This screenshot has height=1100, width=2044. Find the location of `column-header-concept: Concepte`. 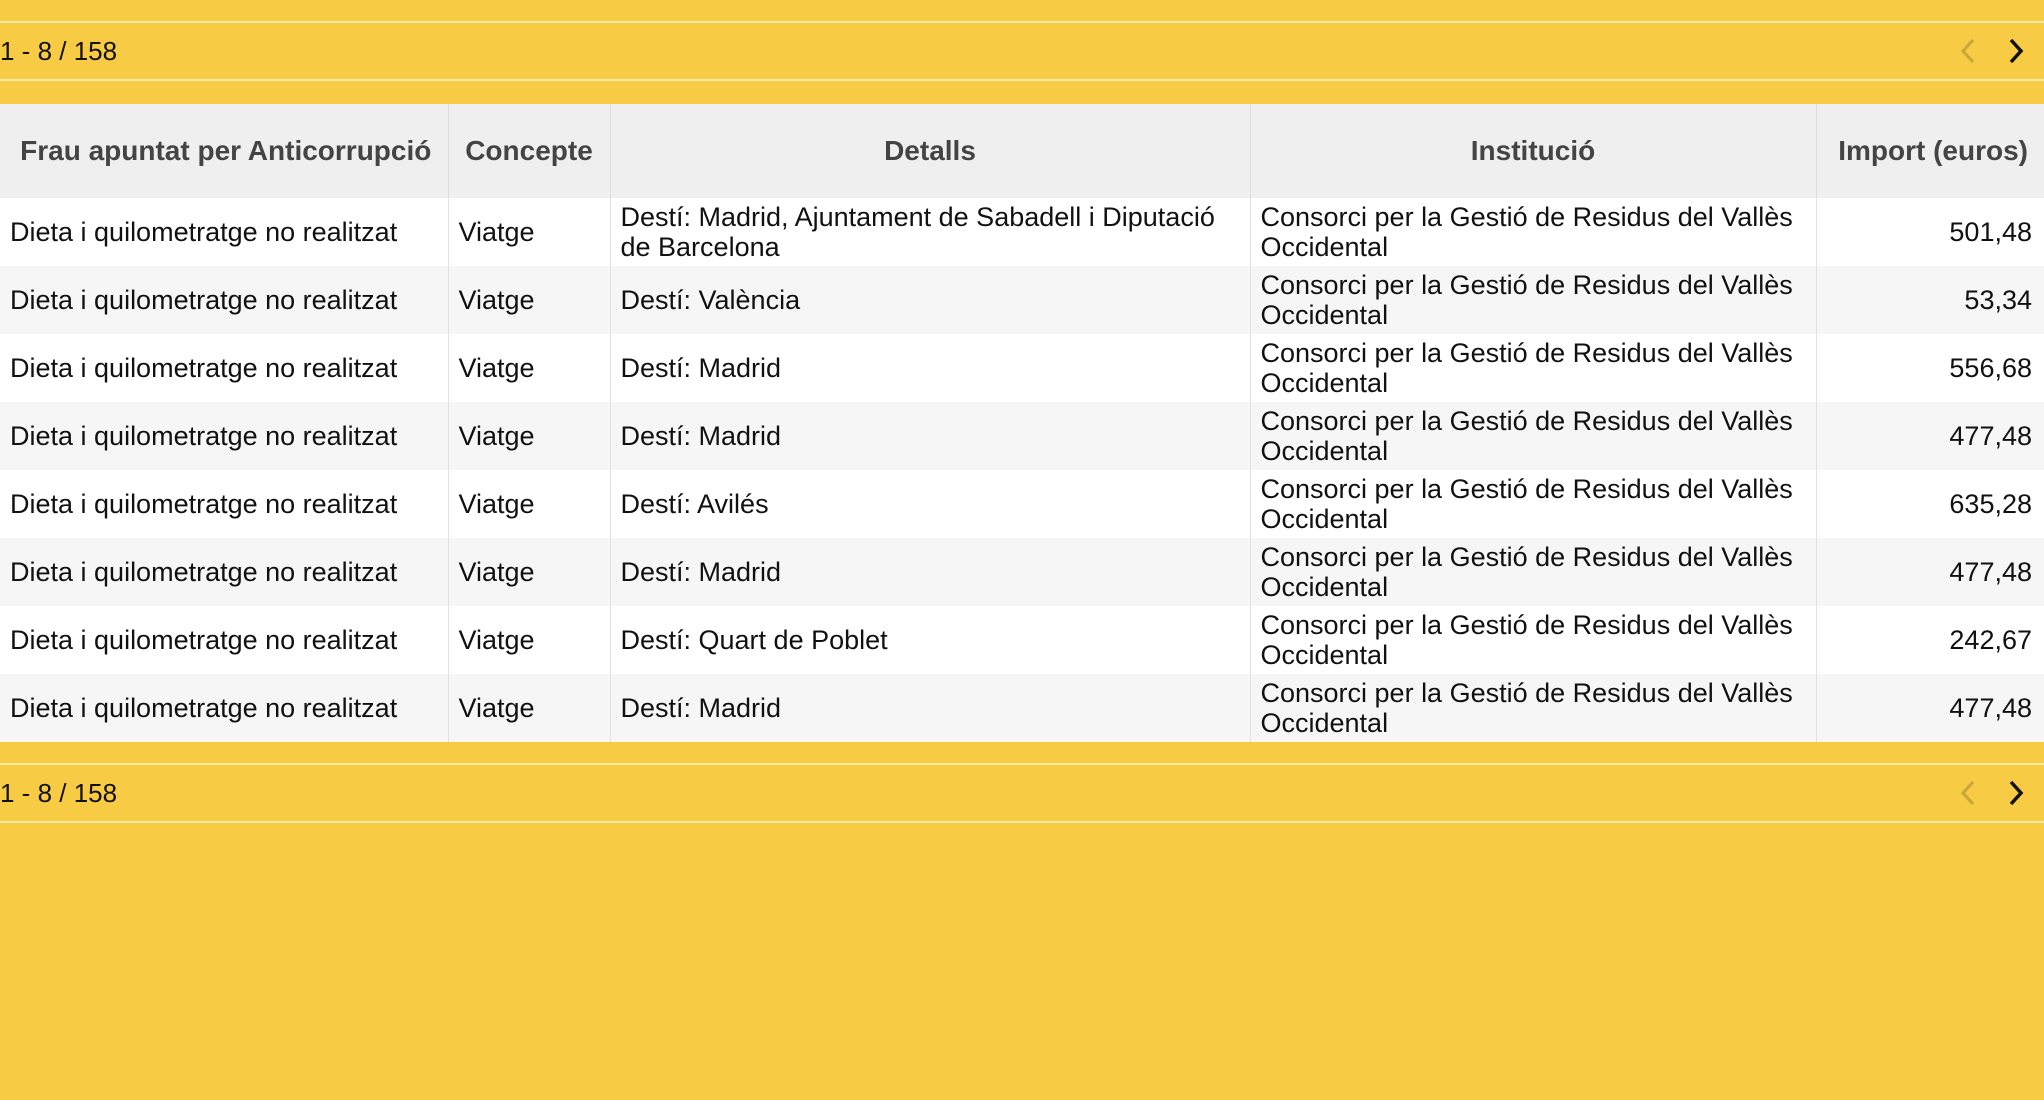

column-header-concept: Concepte is located at coordinates (529, 151).